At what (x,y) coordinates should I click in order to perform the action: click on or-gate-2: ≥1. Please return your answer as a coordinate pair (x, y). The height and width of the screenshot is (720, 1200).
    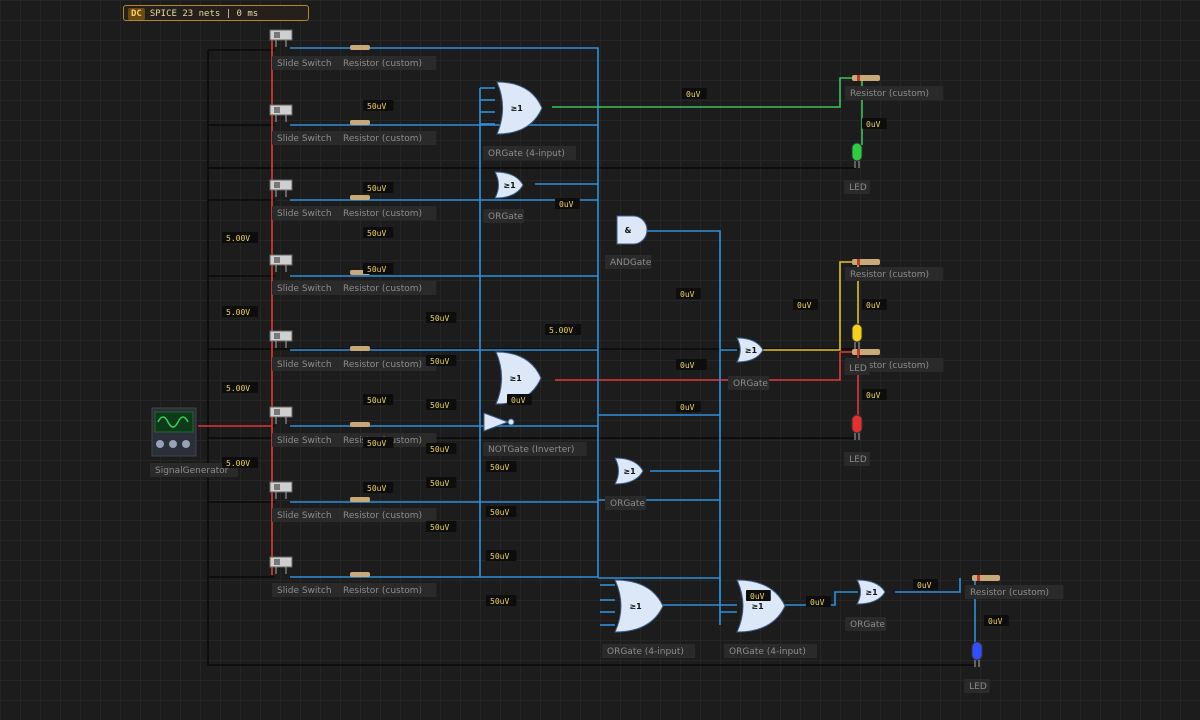
    Looking at the image, I should click on (509, 185).